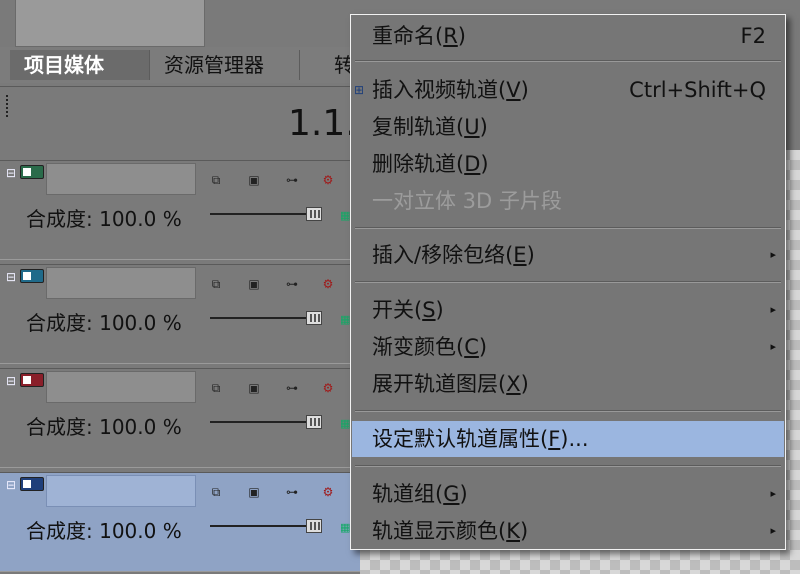 Image resolution: width=800 pixels, height=574 pixels. Describe the element at coordinates (408, 494) in the screenshot. I see `menu-item-label: 轨道组(` at that location.